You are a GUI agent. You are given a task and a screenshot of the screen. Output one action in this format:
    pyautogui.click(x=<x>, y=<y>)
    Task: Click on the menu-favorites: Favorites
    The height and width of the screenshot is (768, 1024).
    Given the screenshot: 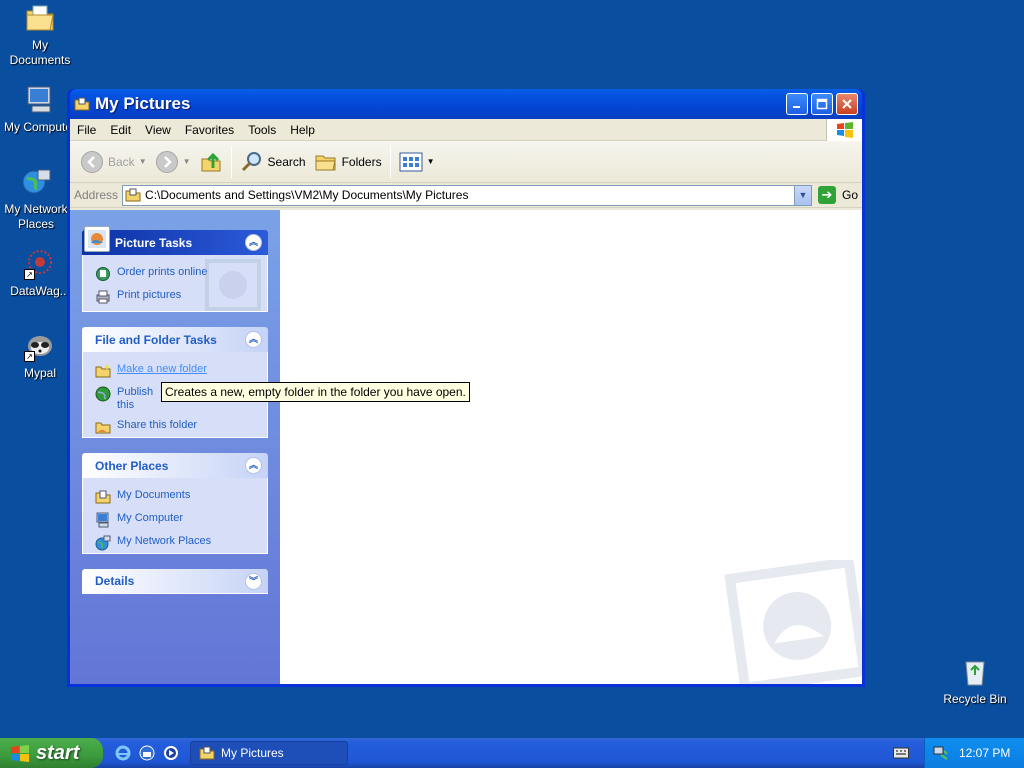 What is the action you would take?
    pyautogui.click(x=209, y=130)
    